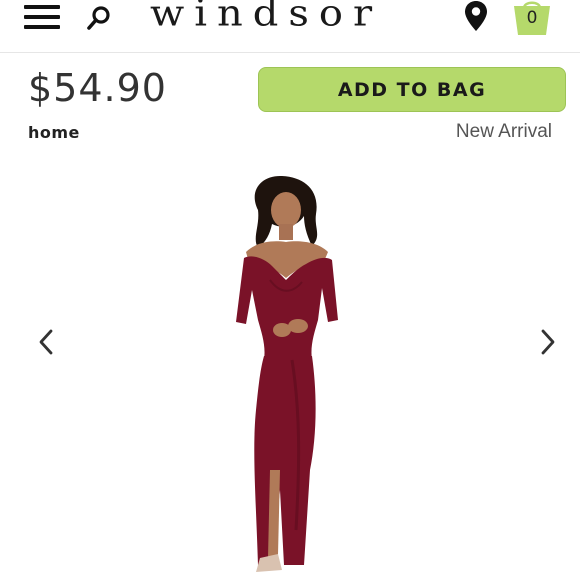  I want to click on windsor-logo: windsor, so click(290, 17).